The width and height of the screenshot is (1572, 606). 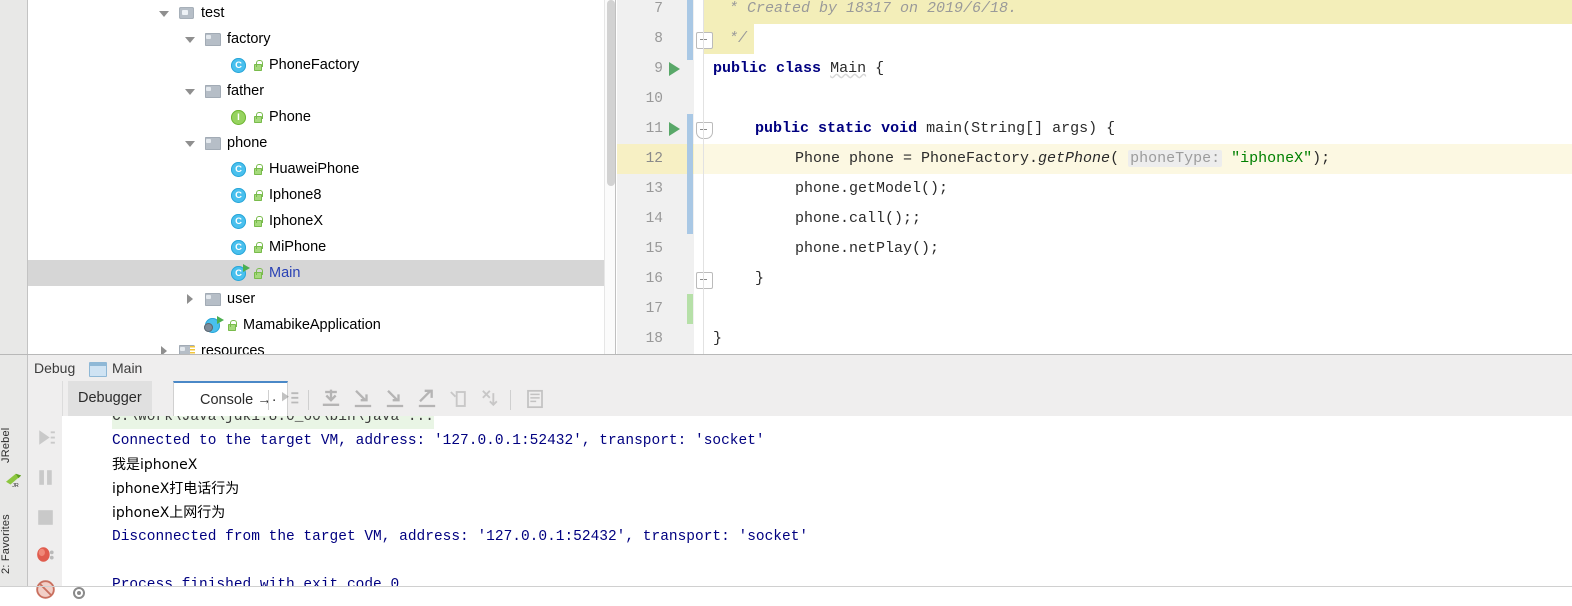 What do you see at coordinates (322, 346) in the screenshot?
I see `tree-item-resources: resources` at bounding box center [322, 346].